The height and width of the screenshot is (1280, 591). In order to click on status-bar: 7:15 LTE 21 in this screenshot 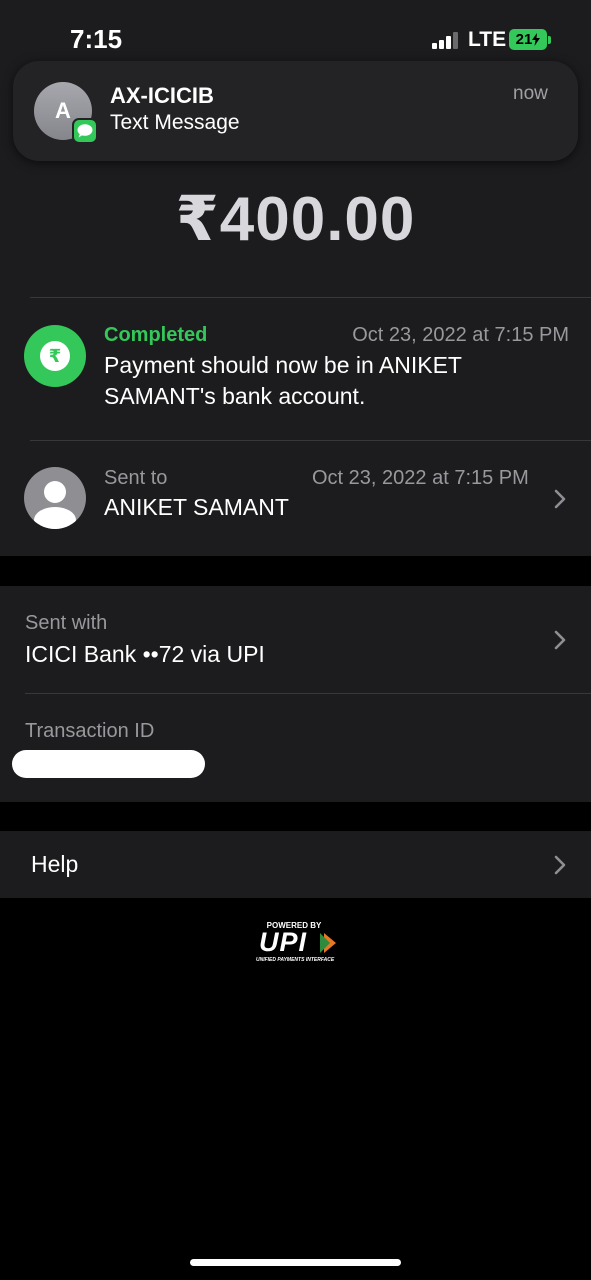, I will do `click(295, 35)`.